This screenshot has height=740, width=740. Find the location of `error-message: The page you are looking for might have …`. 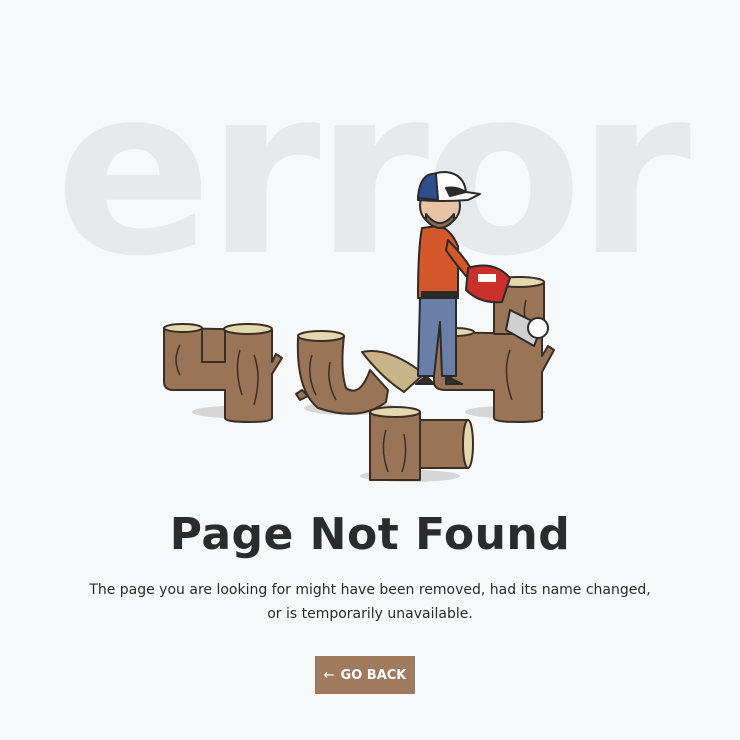

error-message: The page you are looking for might have … is located at coordinates (370, 602).